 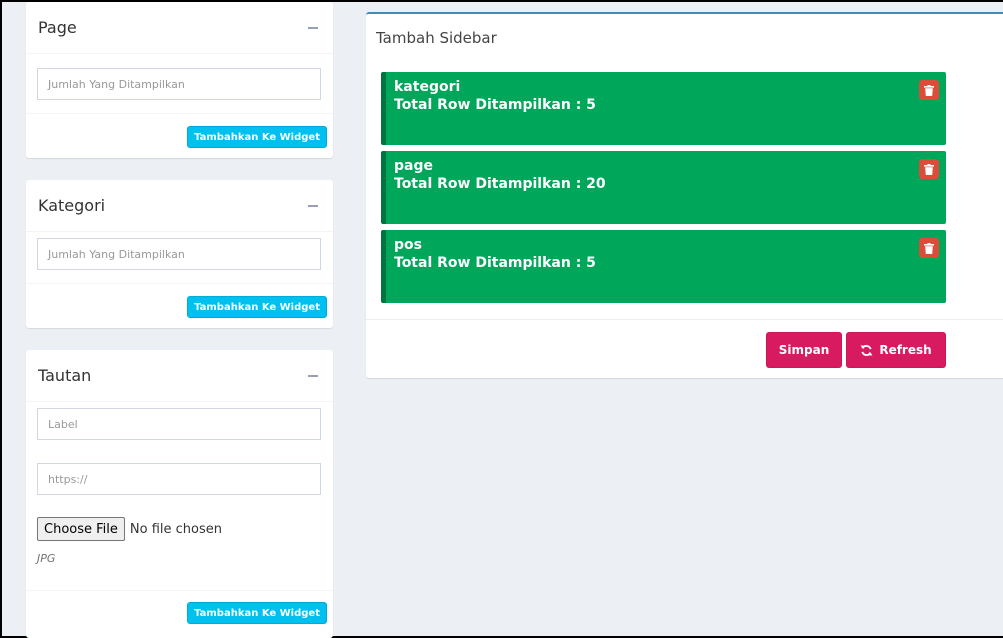 I want to click on file-status: No file chosen, so click(x=175, y=529).